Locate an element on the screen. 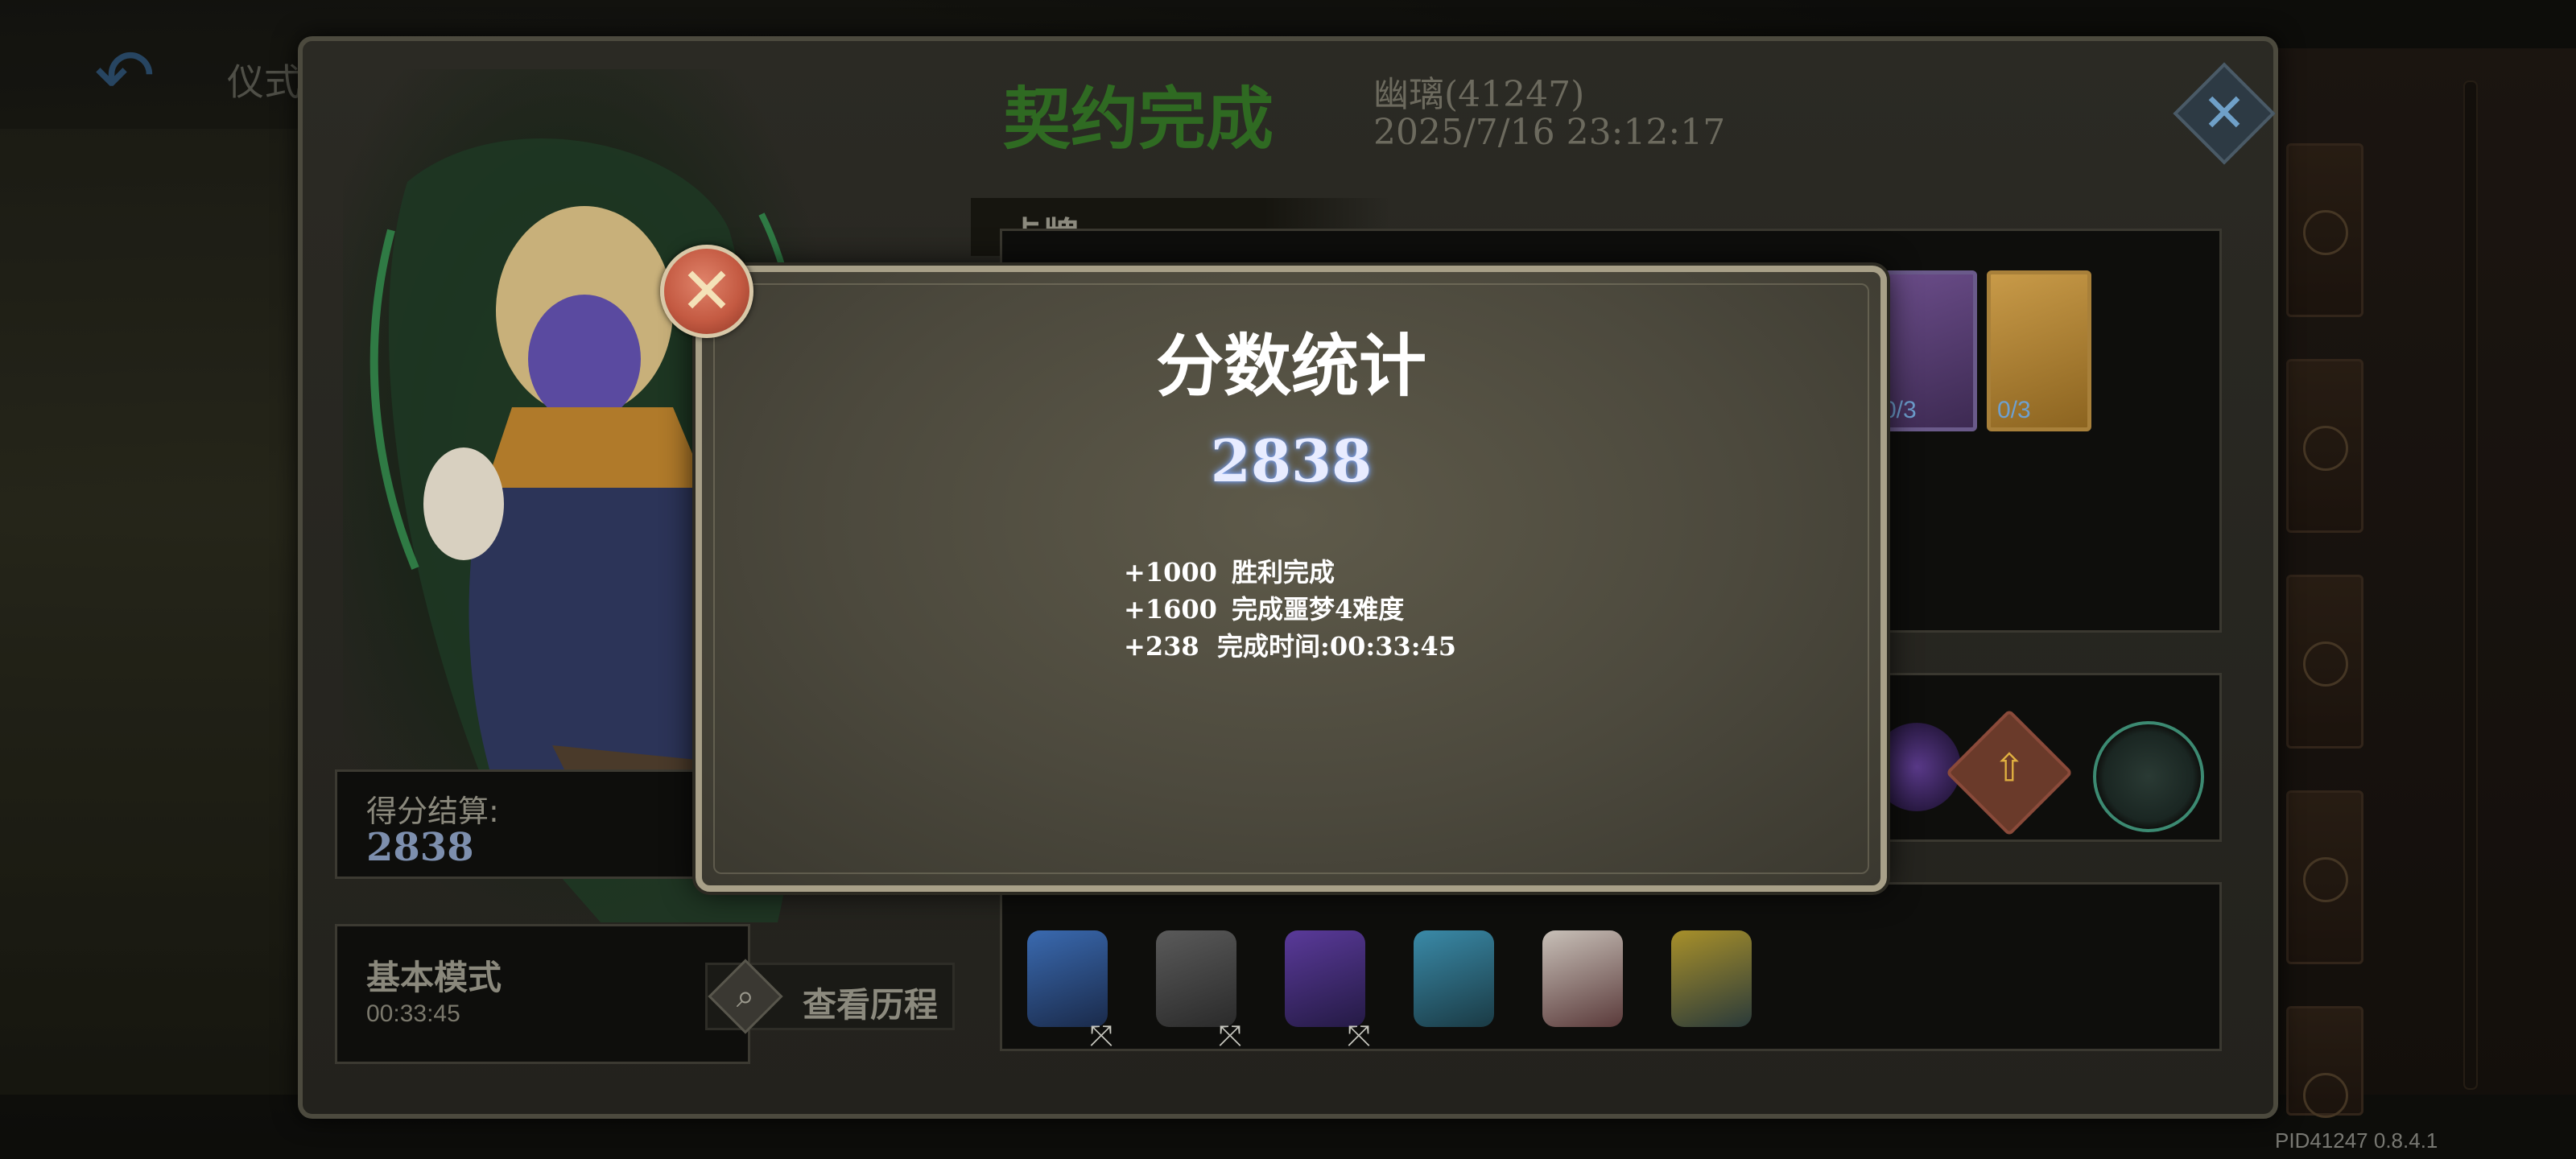 This screenshot has width=2576, height=1159. popup-close-button: ✕ is located at coordinates (706, 291).